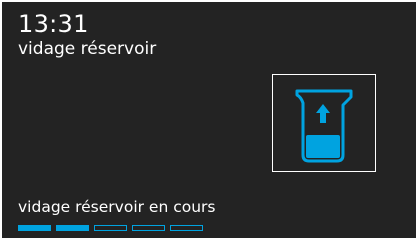 The height and width of the screenshot is (240, 418). What do you see at coordinates (324, 126) in the screenshot?
I see `pitcher-emptying-icon` at bounding box center [324, 126].